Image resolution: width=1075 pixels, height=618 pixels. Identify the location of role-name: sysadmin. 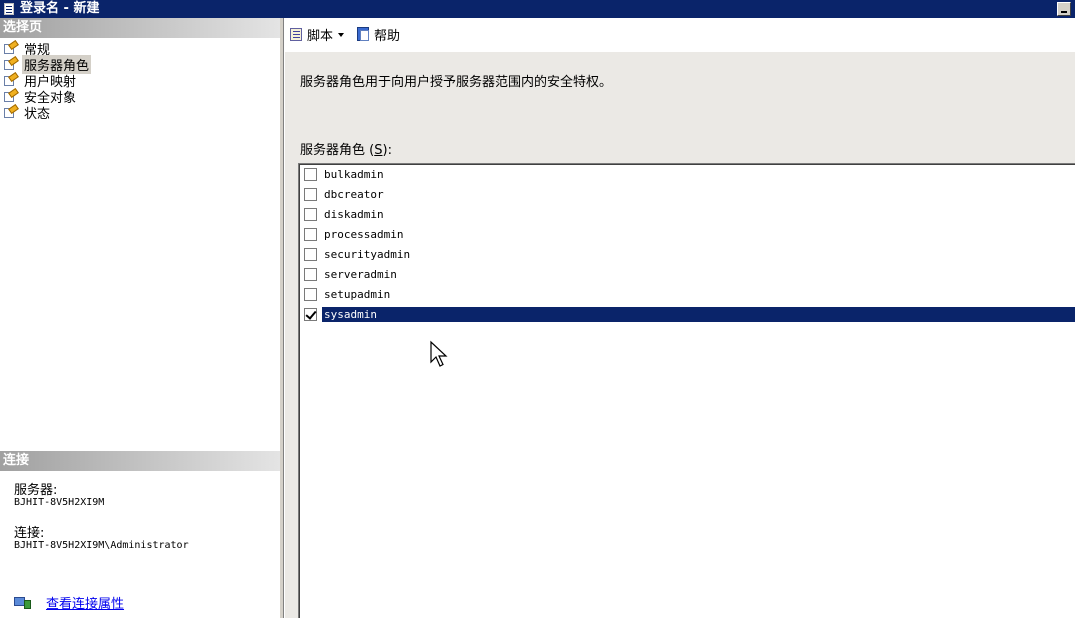
(698, 314).